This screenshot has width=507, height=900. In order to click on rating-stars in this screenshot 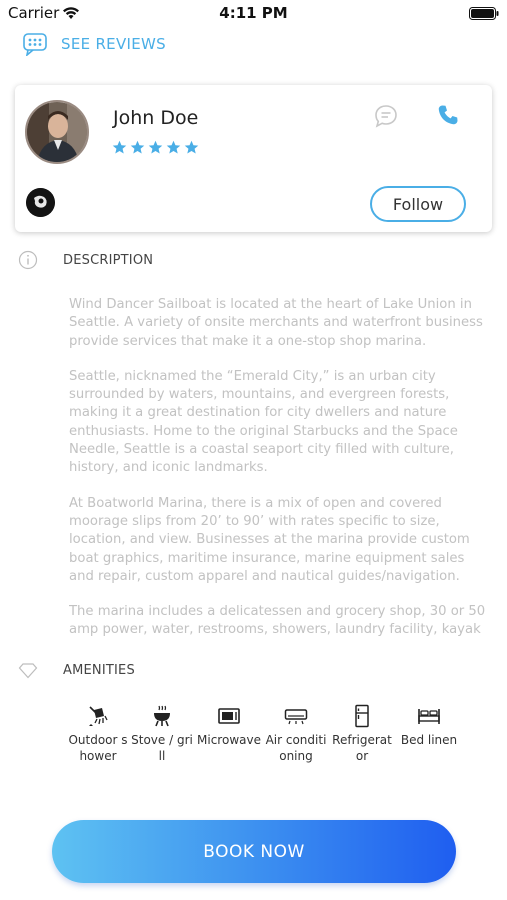, I will do `click(155, 147)`.